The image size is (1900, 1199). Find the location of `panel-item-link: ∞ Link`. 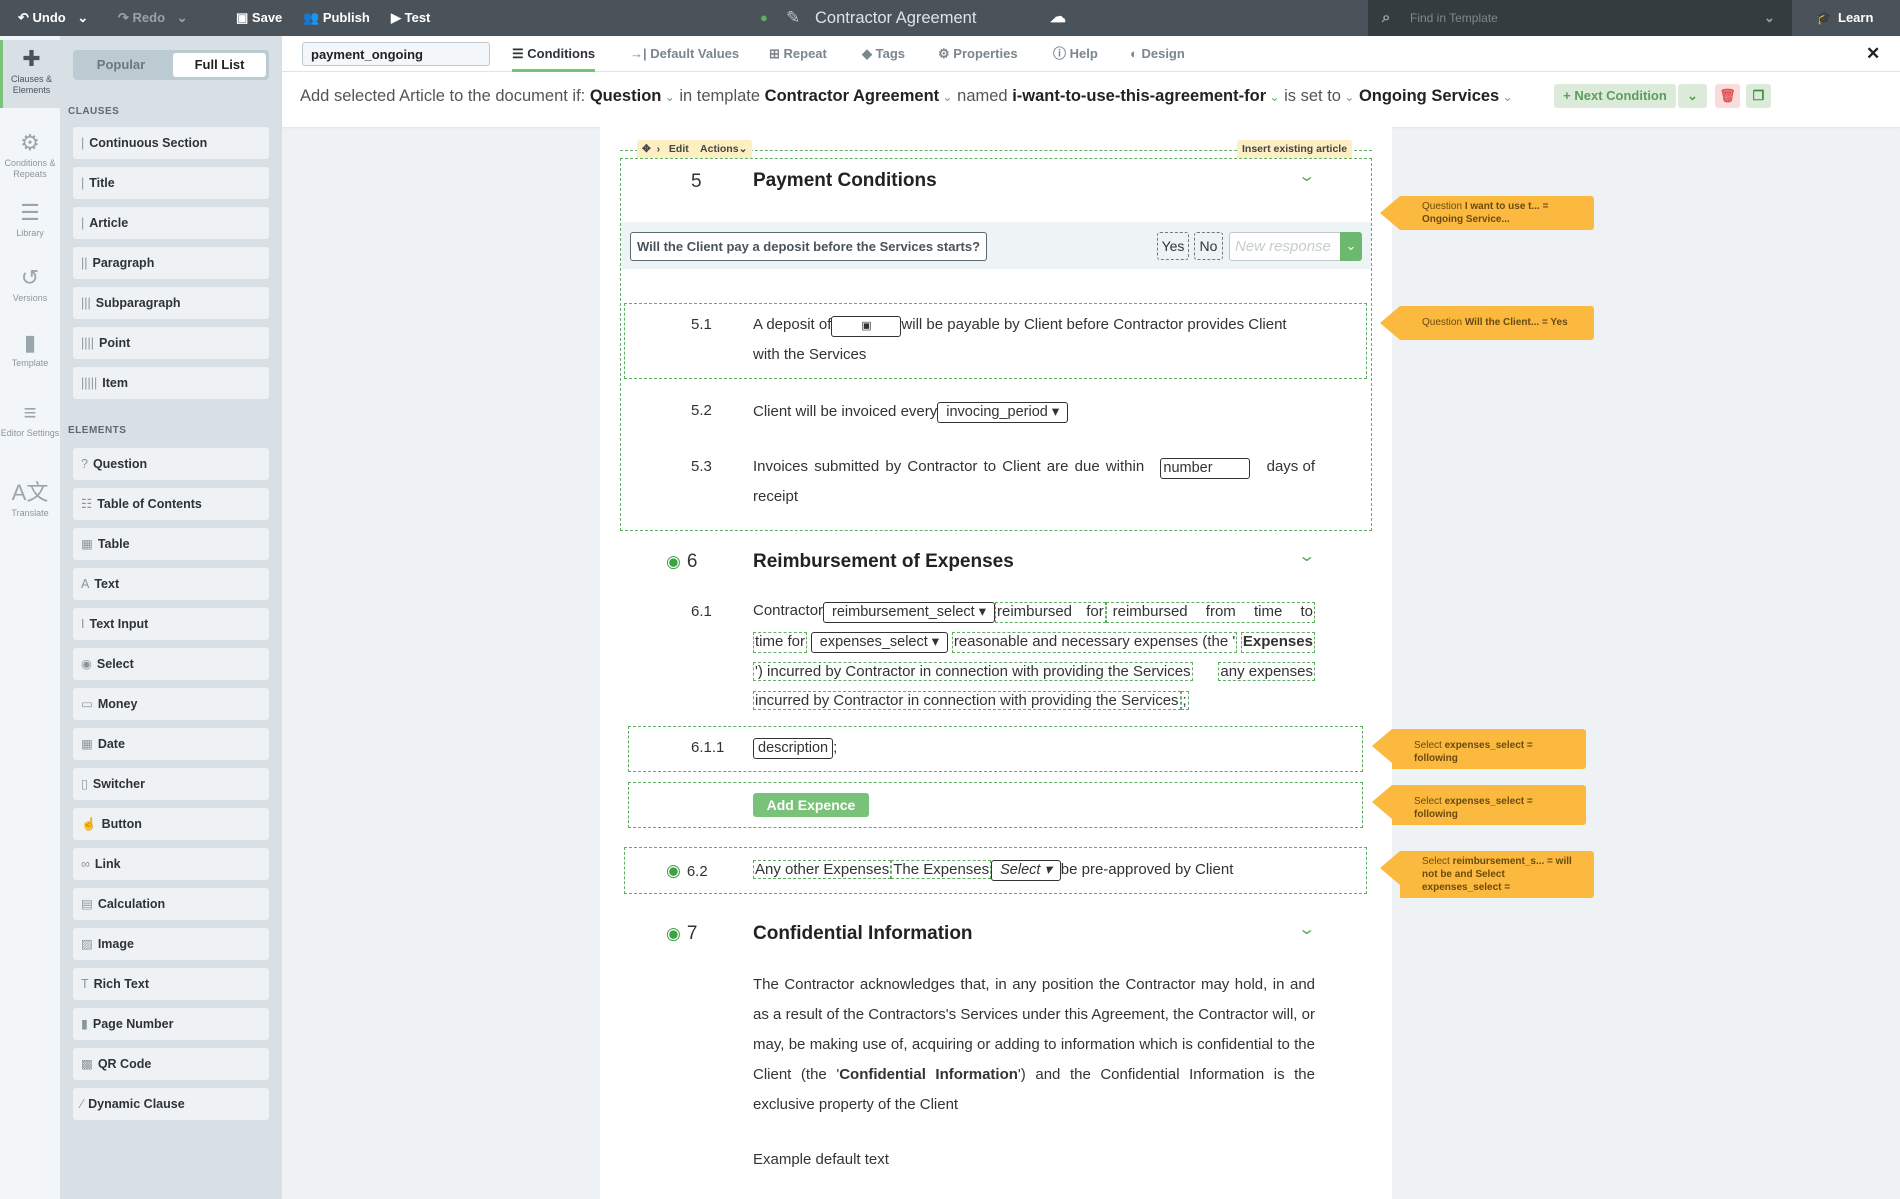

panel-item-link: ∞ Link is located at coordinates (171, 864).